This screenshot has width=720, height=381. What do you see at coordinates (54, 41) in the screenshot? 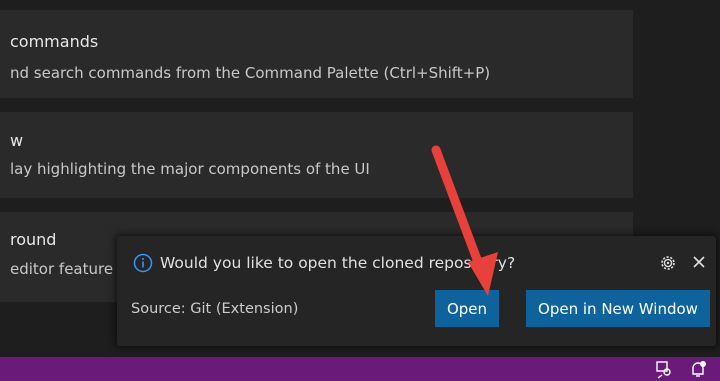
I see `card-title: commands` at bounding box center [54, 41].